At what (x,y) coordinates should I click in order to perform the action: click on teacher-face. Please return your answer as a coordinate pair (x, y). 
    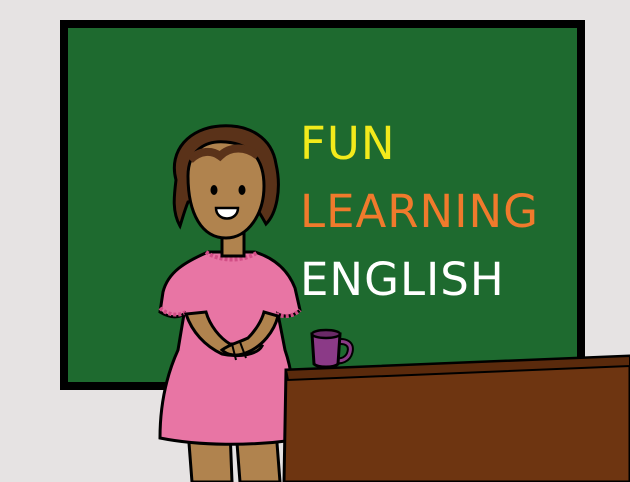
    Looking at the image, I should click on (226, 190).